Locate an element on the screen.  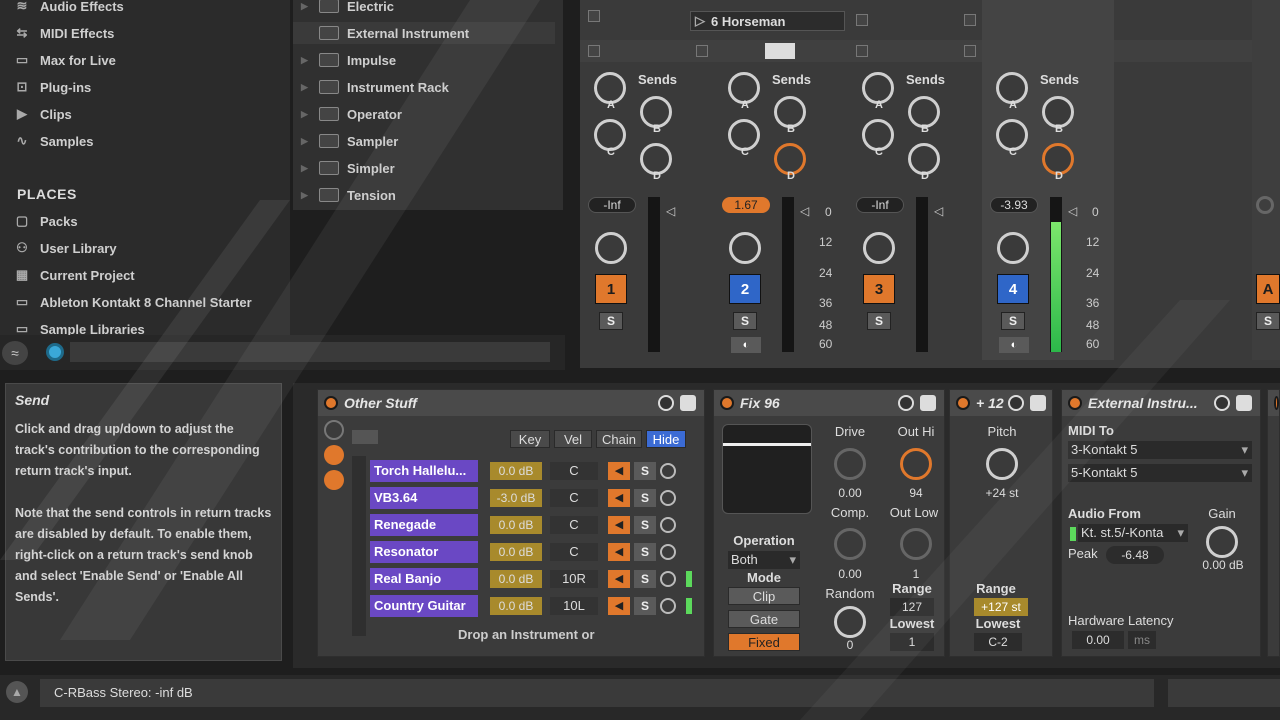
browser-item-audio-effects: ≋ Audio Effects is located at coordinates (68, 8).